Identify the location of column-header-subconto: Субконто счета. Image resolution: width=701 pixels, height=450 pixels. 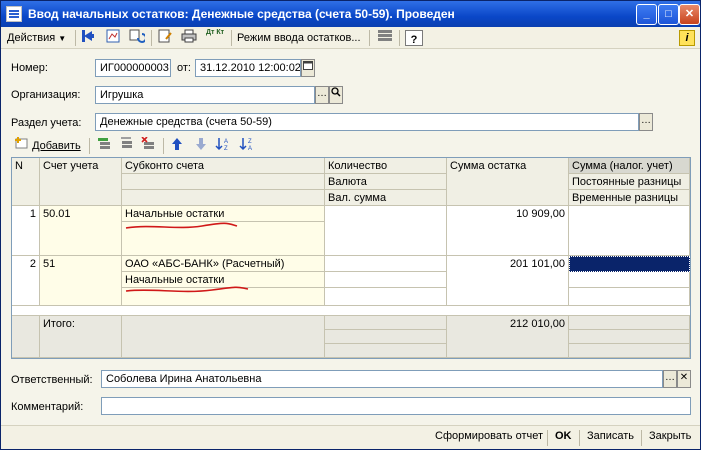
(223, 166).